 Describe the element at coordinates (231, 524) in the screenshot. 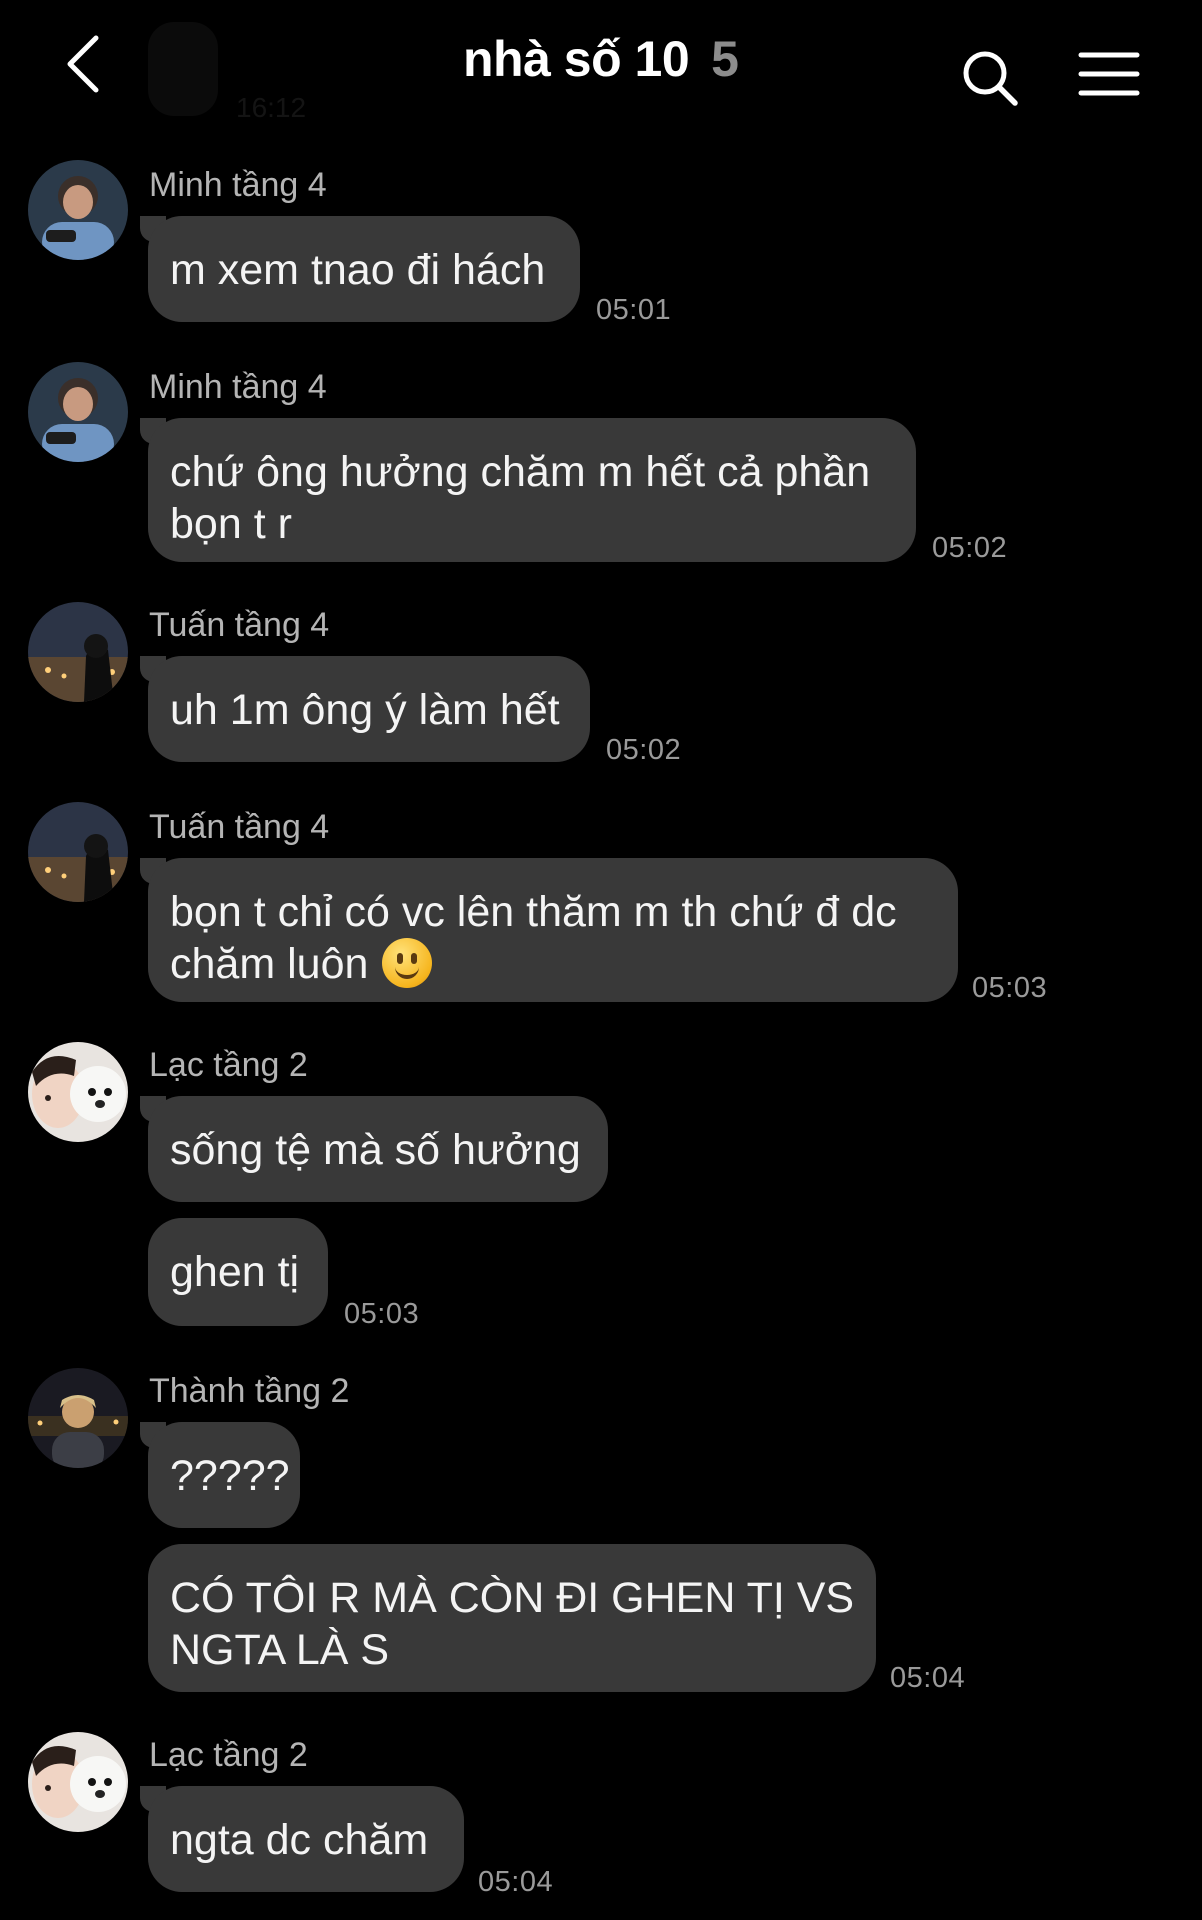

I see `message-line: bọn t r` at that location.